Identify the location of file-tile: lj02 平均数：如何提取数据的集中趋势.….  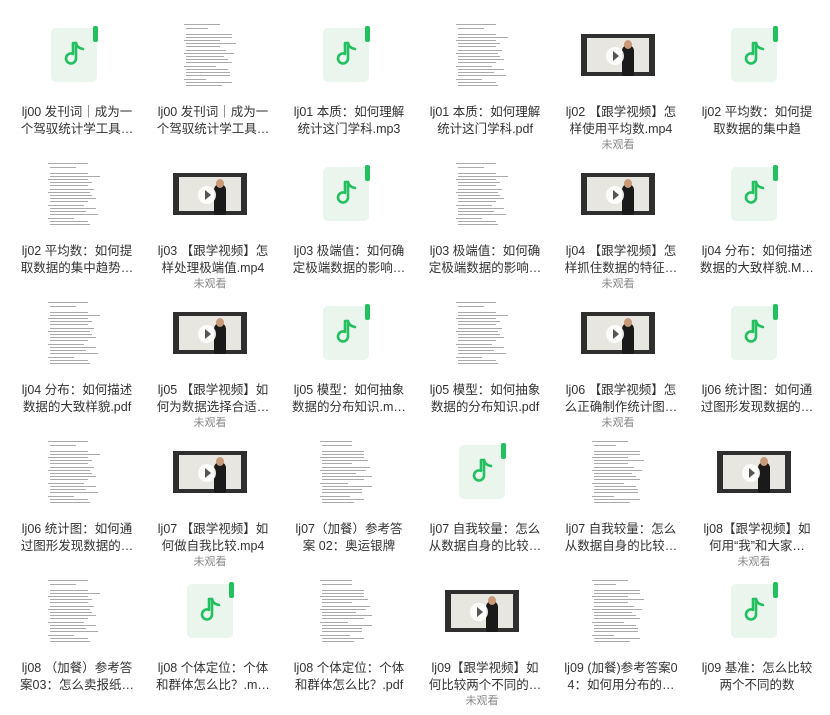
(754, 78).